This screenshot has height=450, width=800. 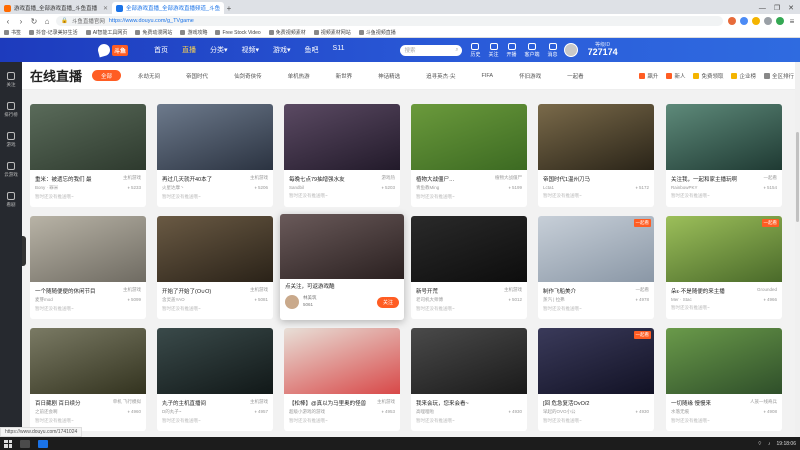 I want to click on live-room-card: 新号开荒 主机游戏老司机大师傅 5012 暂时还没有推送哦~, so click(x=469, y=267).